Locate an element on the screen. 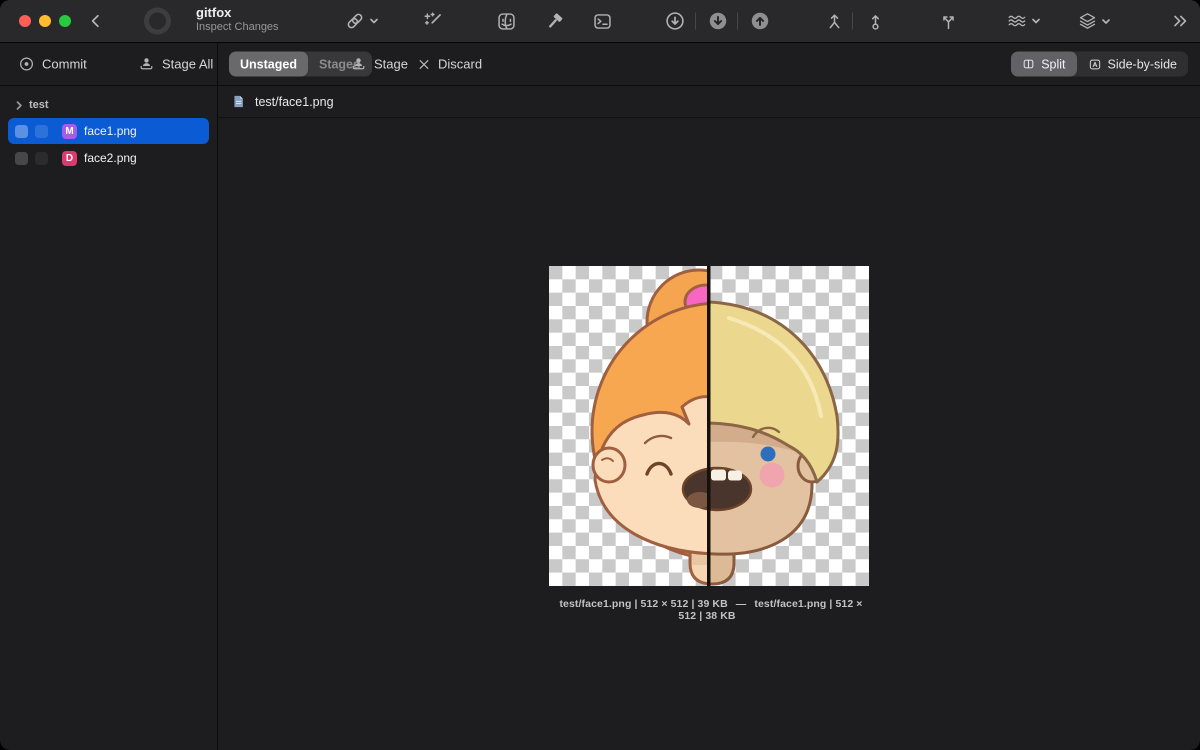 Image resolution: width=1200 pixels, height=750 pixels. hammer-icon is located at coordinates (555, 20).